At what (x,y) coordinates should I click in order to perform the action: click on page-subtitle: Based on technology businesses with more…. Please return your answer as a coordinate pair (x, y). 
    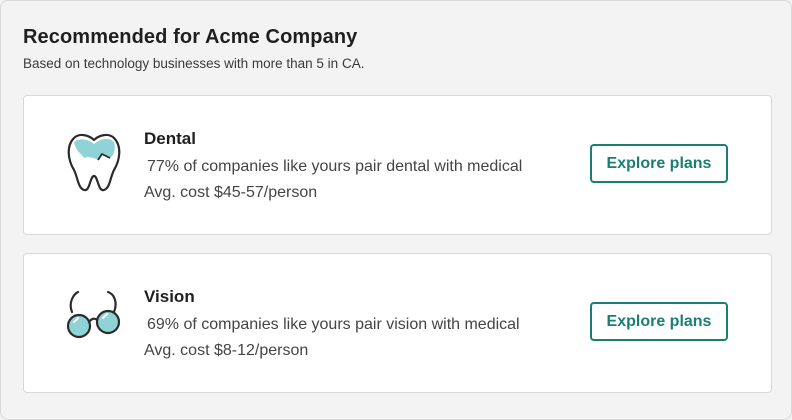
    Looking at the image, I should click on (194, 63).